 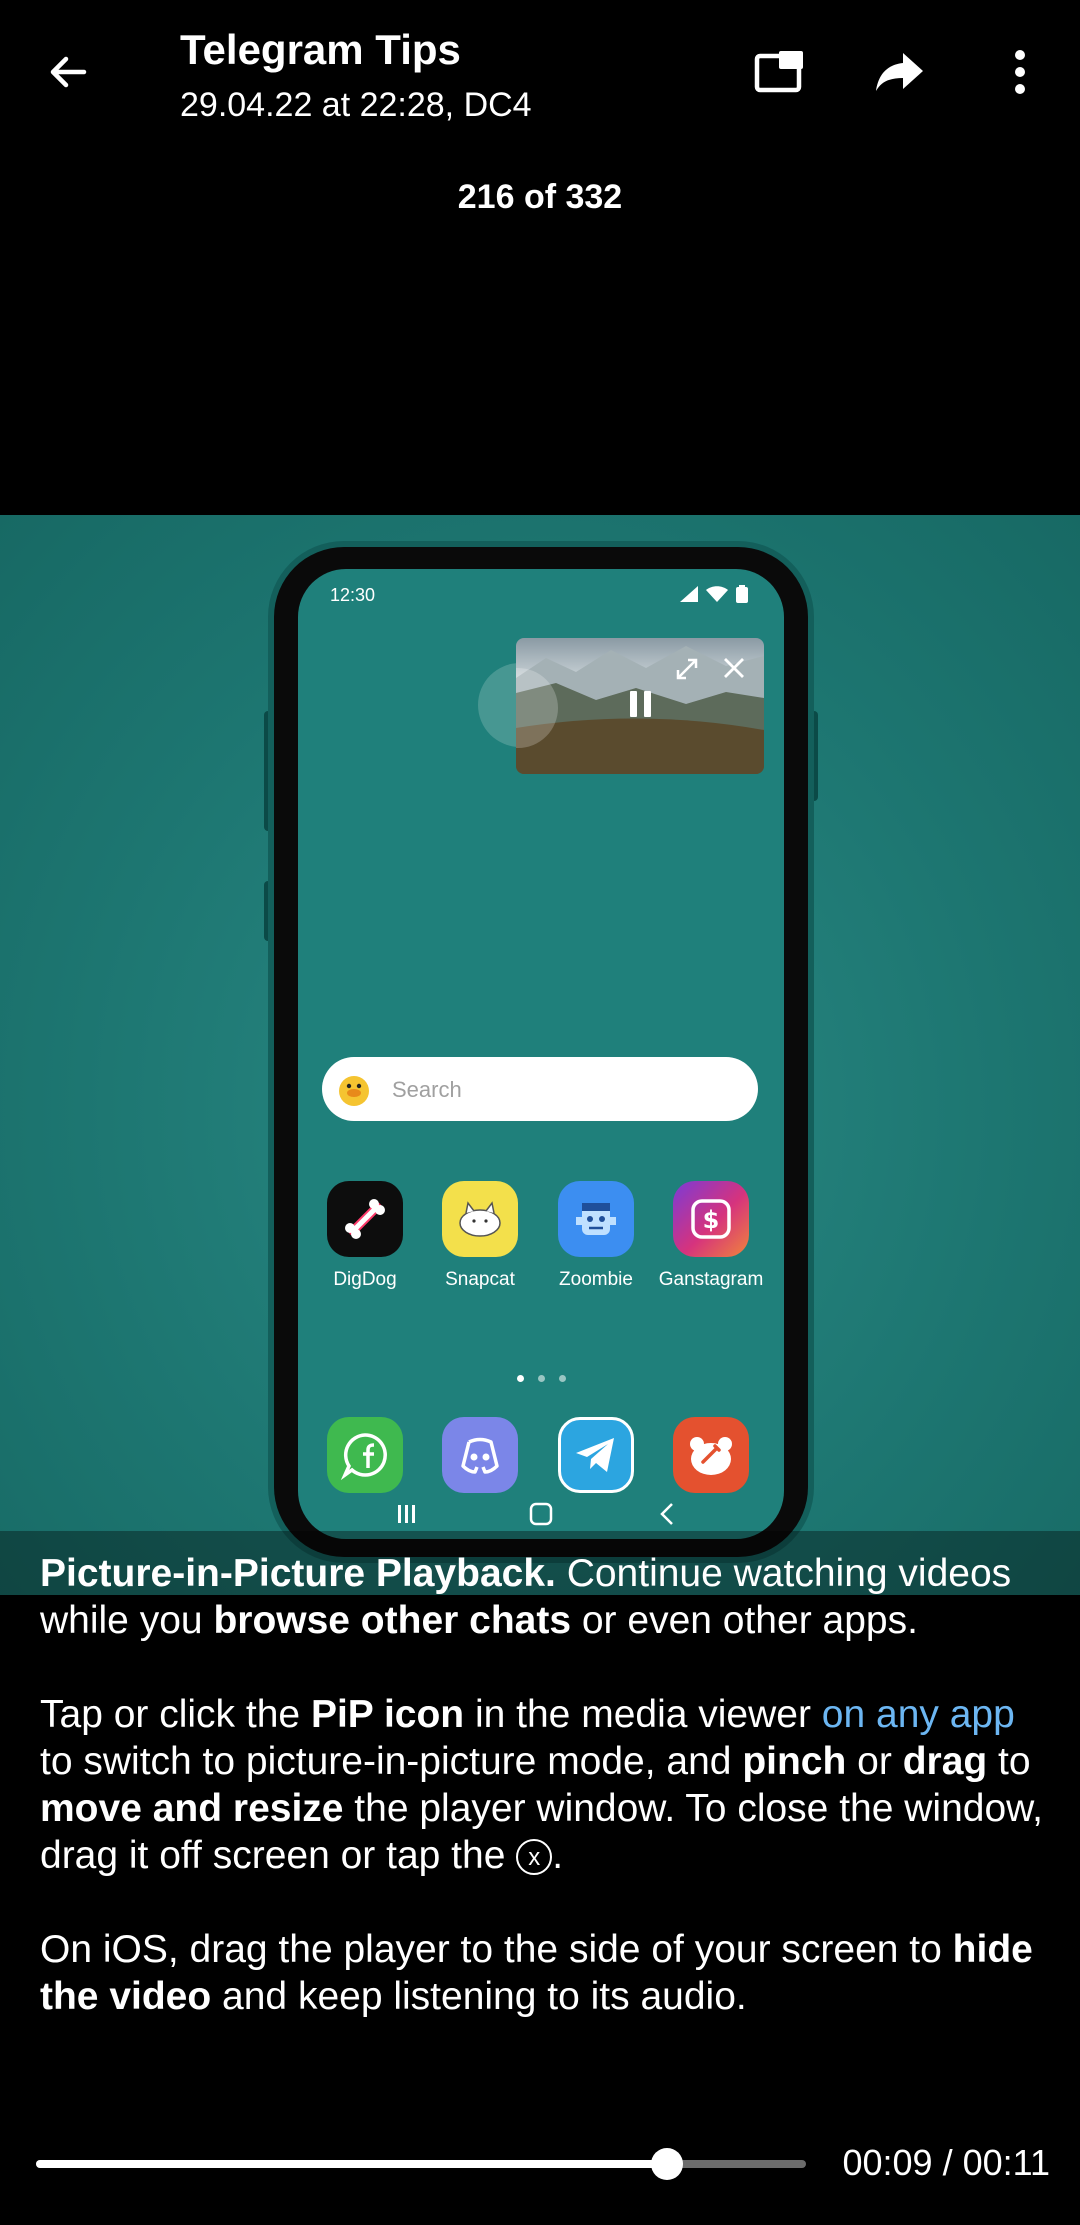 What do you see at coordinates (1009, 1761) in the screenshot?
I see `caption-text: to` at bounding box center [1009, 1761].